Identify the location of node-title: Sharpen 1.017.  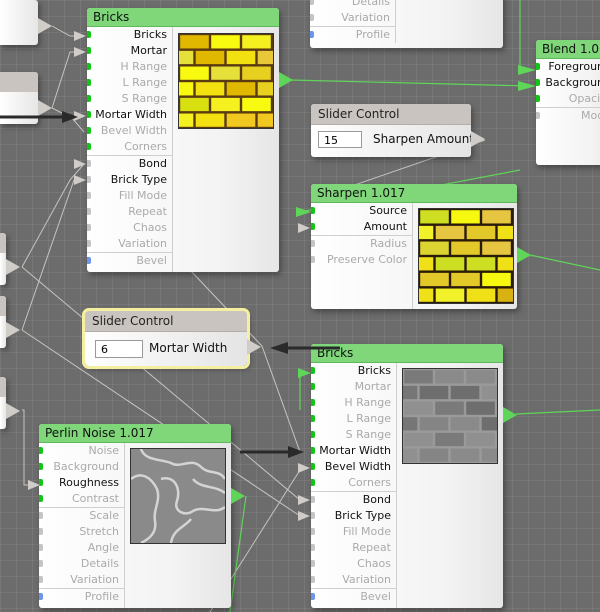
(414, 193).